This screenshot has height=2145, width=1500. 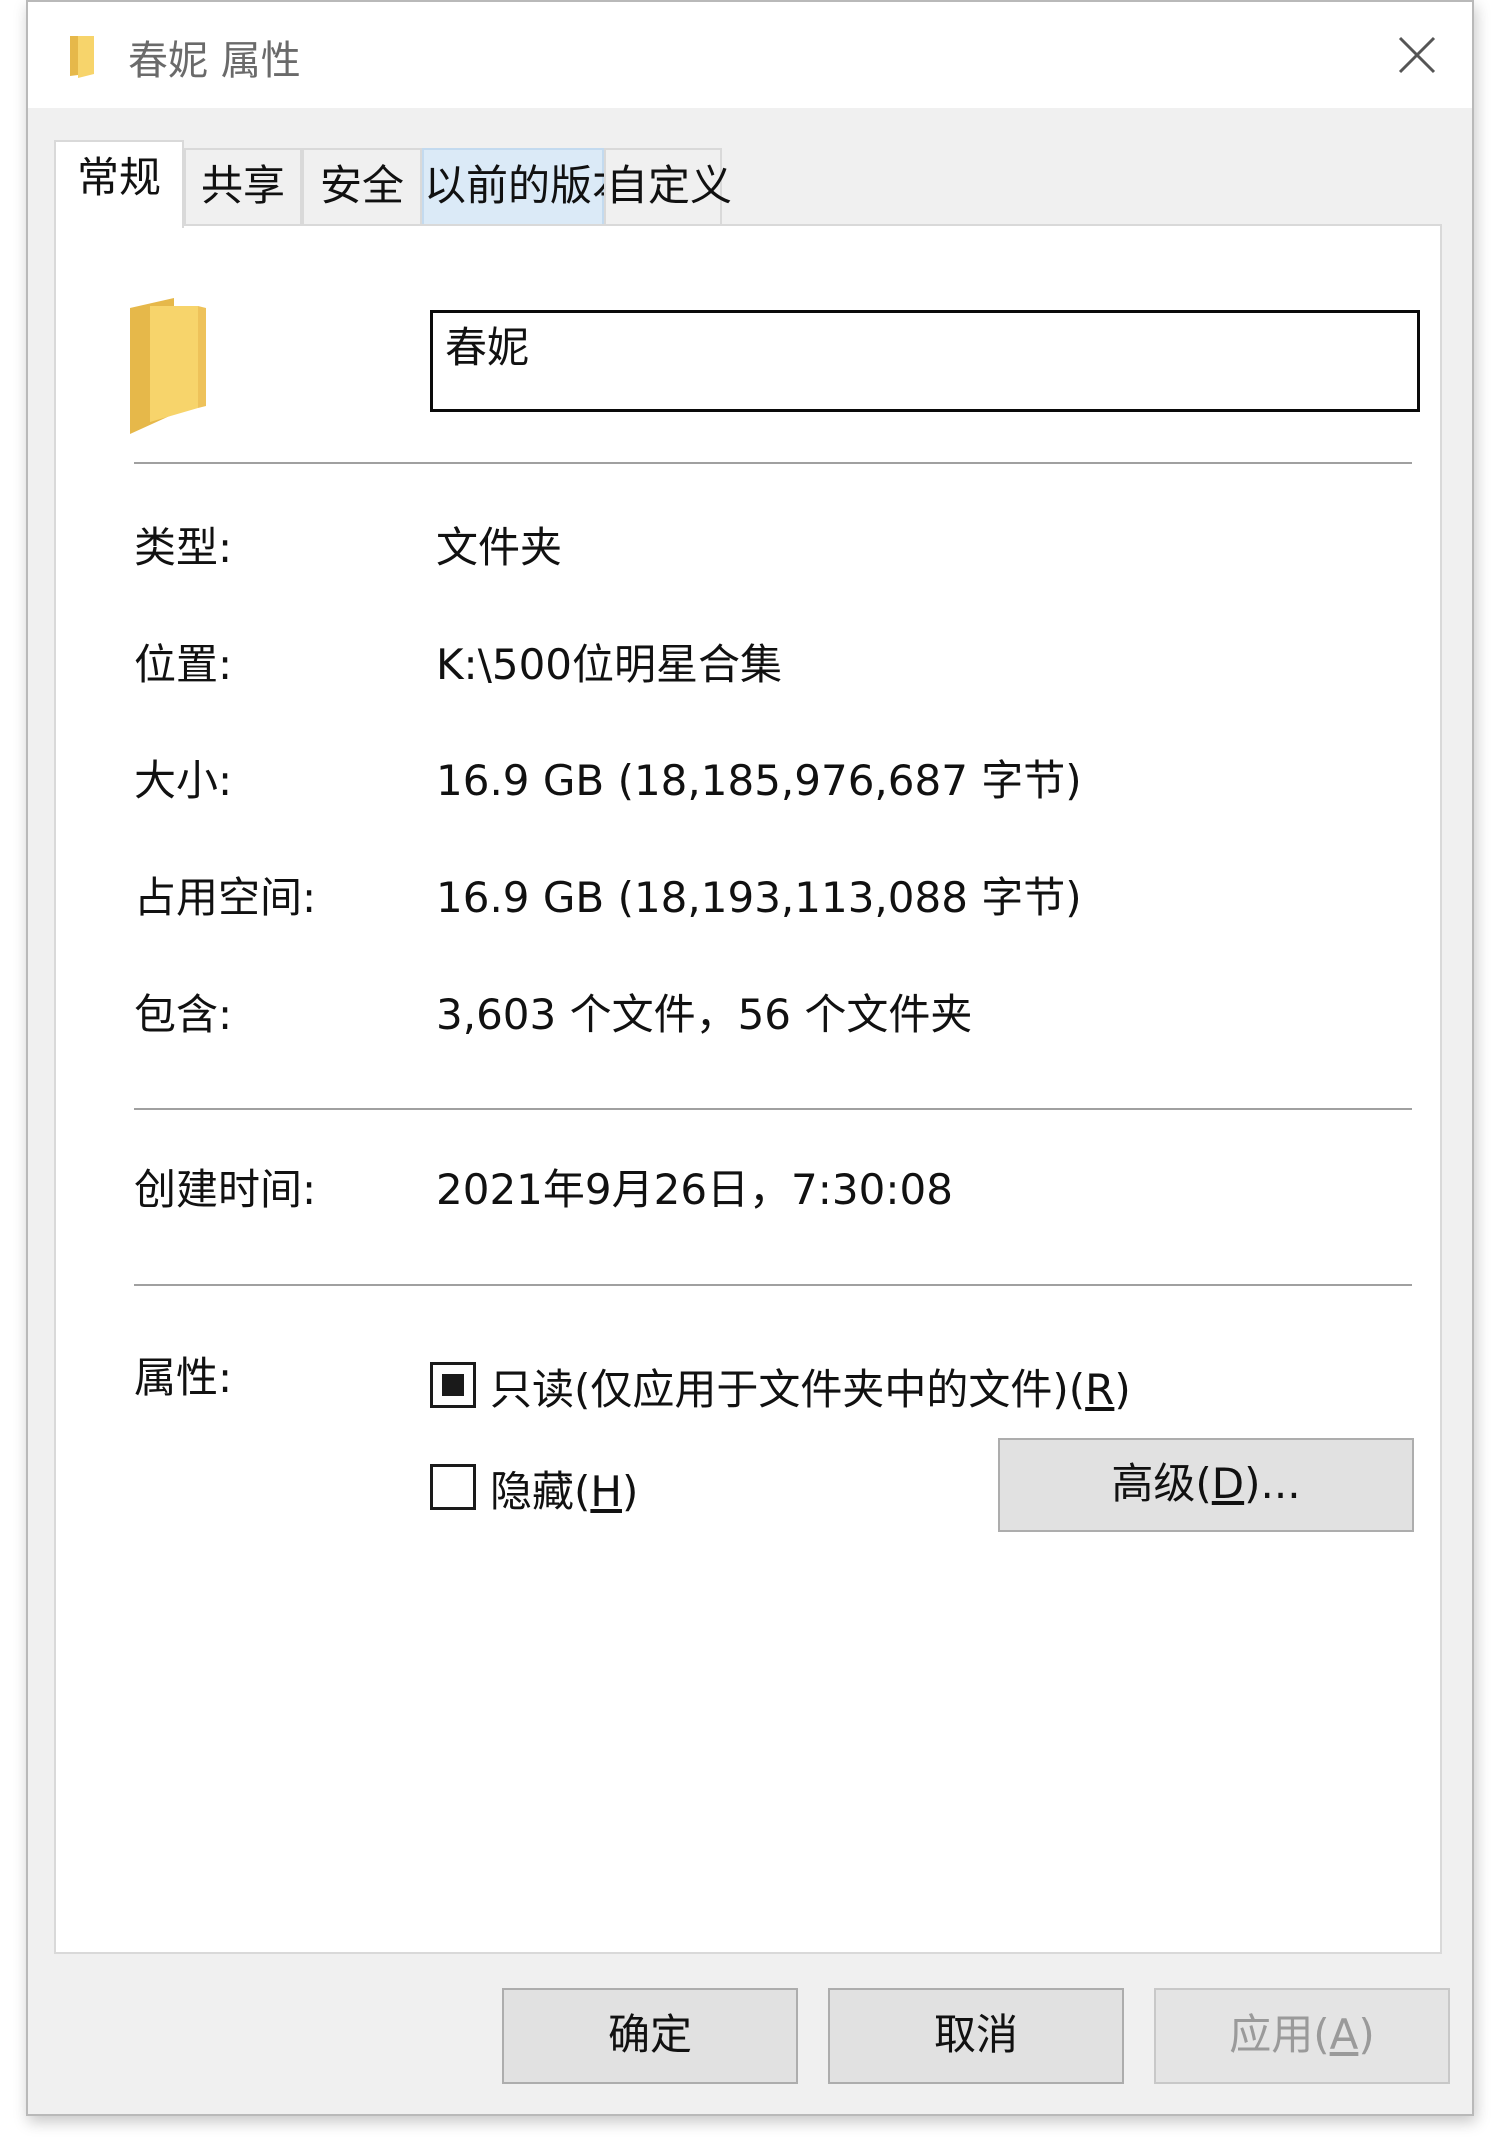 I want to click on indeterminate-mark, so click(x=453, y=1385).